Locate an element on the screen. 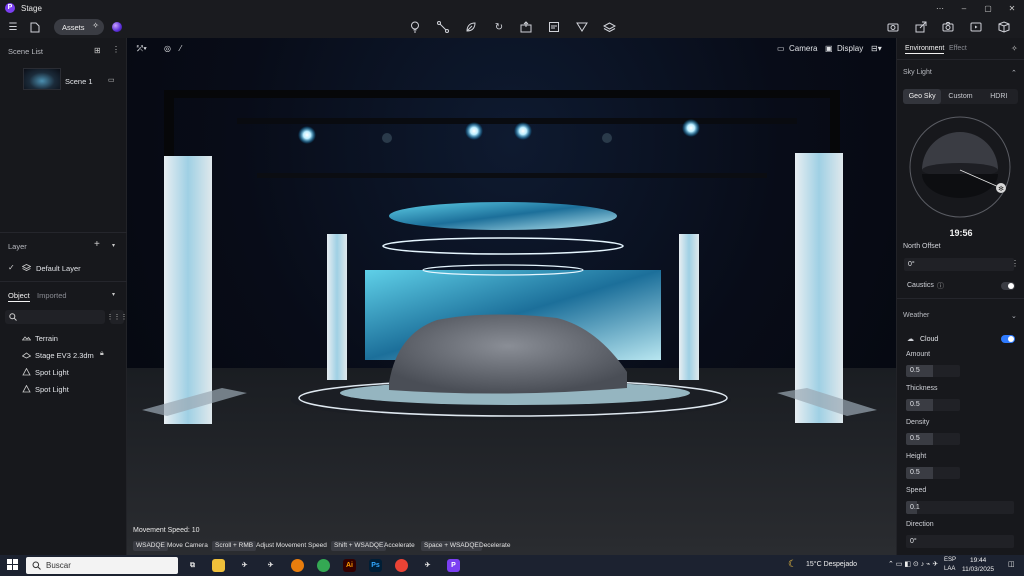  notification-icon: ◫ is located at coordinates (1011, 564).